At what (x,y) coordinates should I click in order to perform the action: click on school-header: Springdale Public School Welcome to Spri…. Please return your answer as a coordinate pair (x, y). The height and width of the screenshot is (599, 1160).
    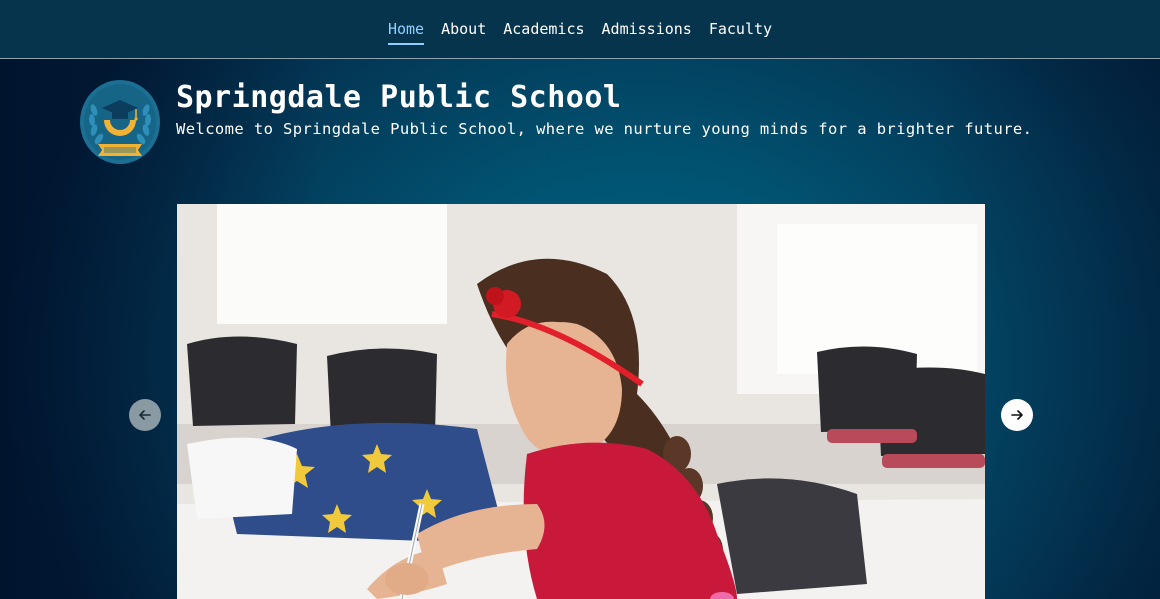
    Looking at the image, I should click on (560, 122).